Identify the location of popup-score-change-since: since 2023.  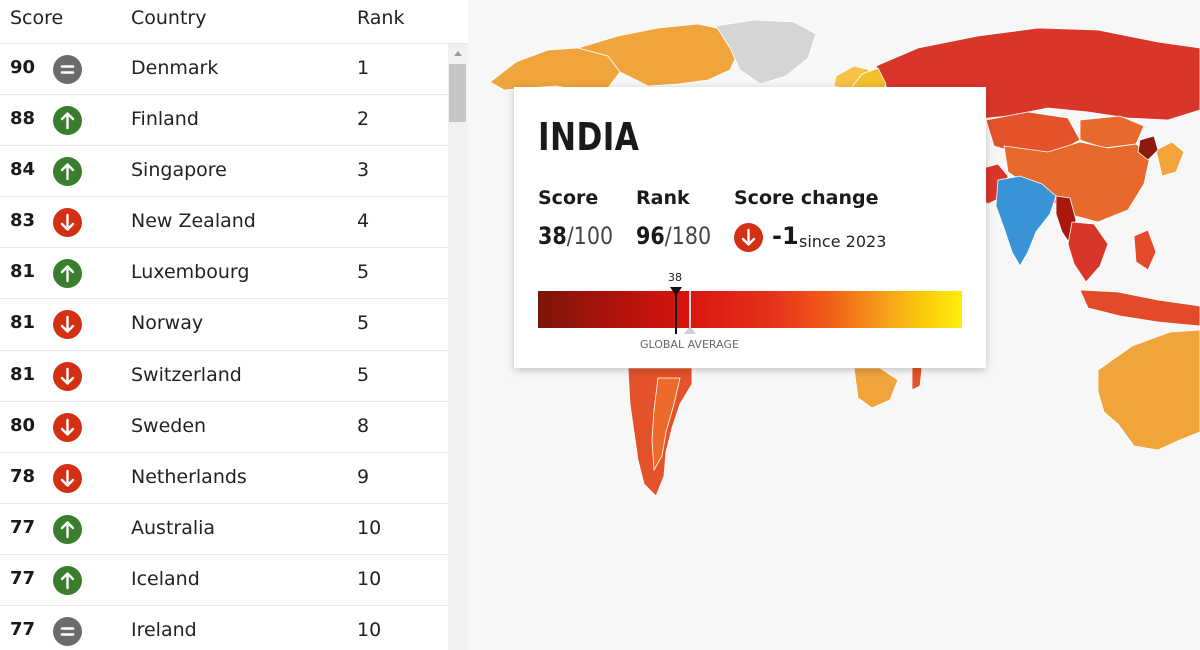
(843, 241).